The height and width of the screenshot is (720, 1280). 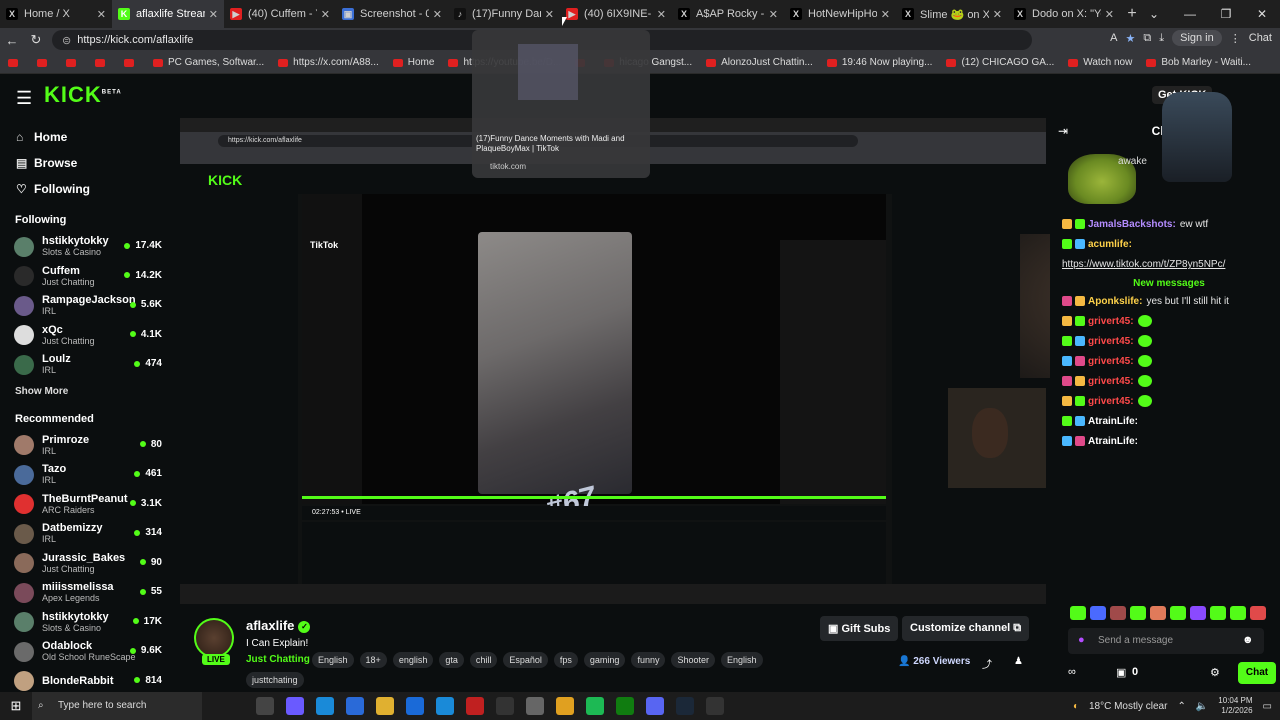 What do you see at coordinates (88, 137) in the screenshot?
I see `nav-home: ⌂ Home` at bounding box center [88, 137].